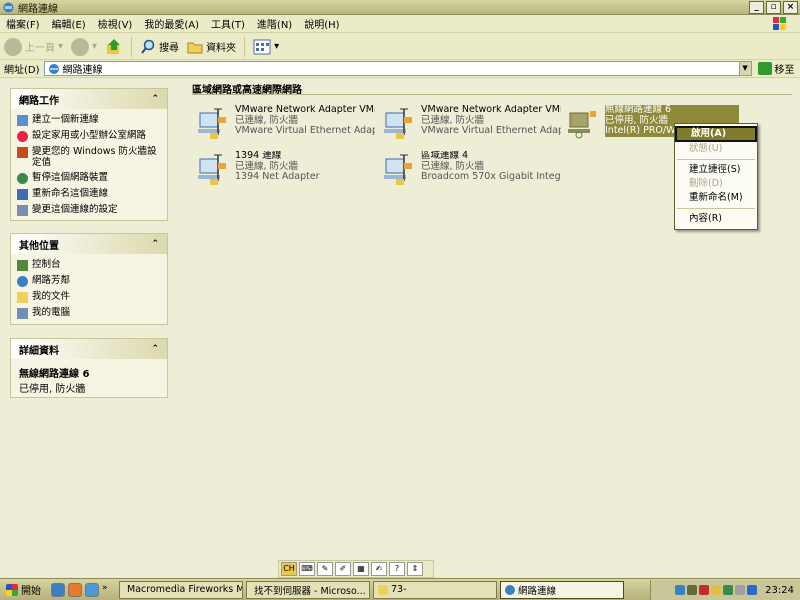 Image resolution: width=800 pixels, height=600 pixels. I want to click on maximize-button: ▫, so click(773, 7).